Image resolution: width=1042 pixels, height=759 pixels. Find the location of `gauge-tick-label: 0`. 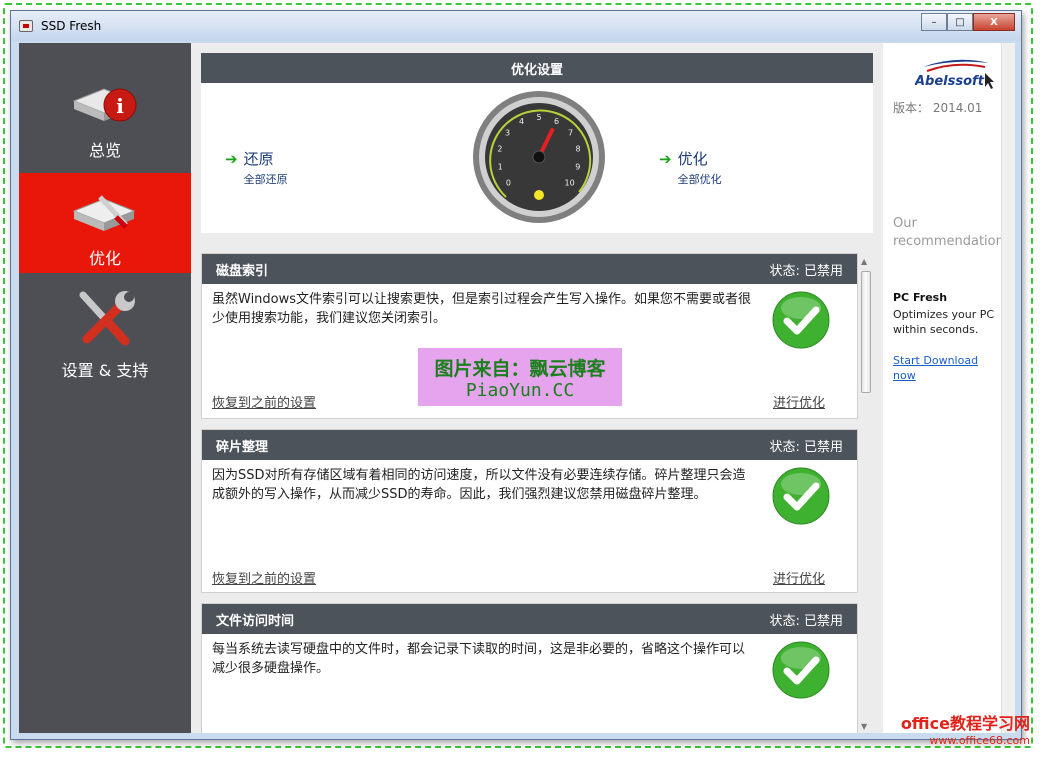

gauge-tick-label: 0 is located at coordinates (508, 183).